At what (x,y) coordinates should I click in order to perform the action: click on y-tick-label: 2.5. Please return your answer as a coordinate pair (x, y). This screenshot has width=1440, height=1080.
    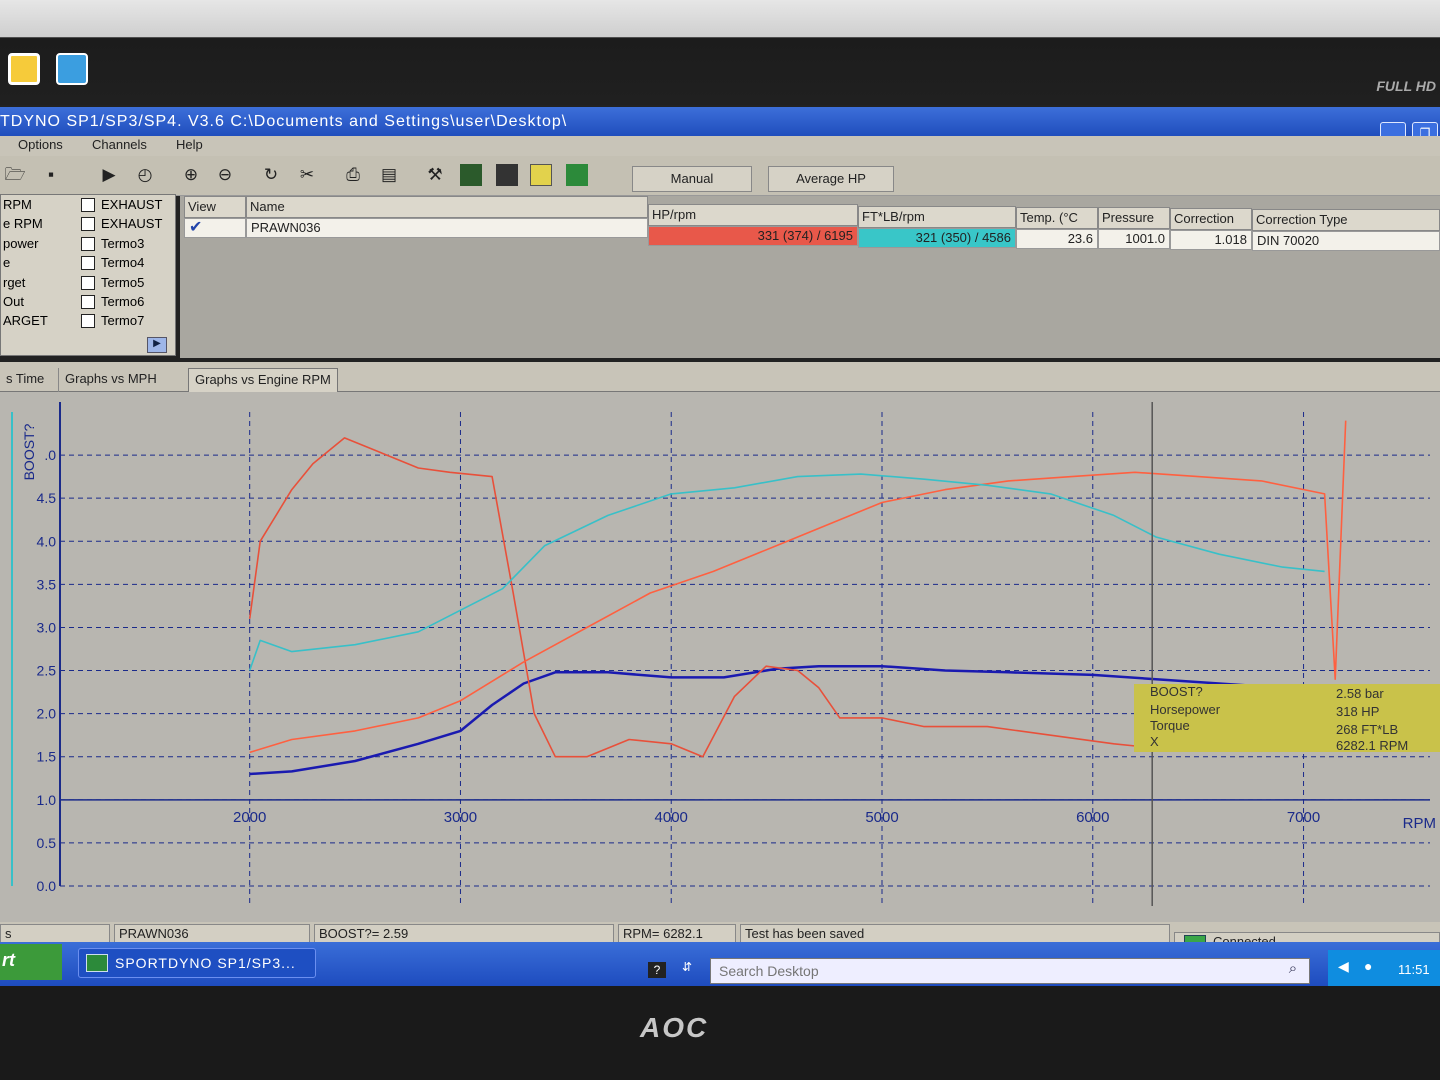
    Looking at the image, I should click on (47, 671).